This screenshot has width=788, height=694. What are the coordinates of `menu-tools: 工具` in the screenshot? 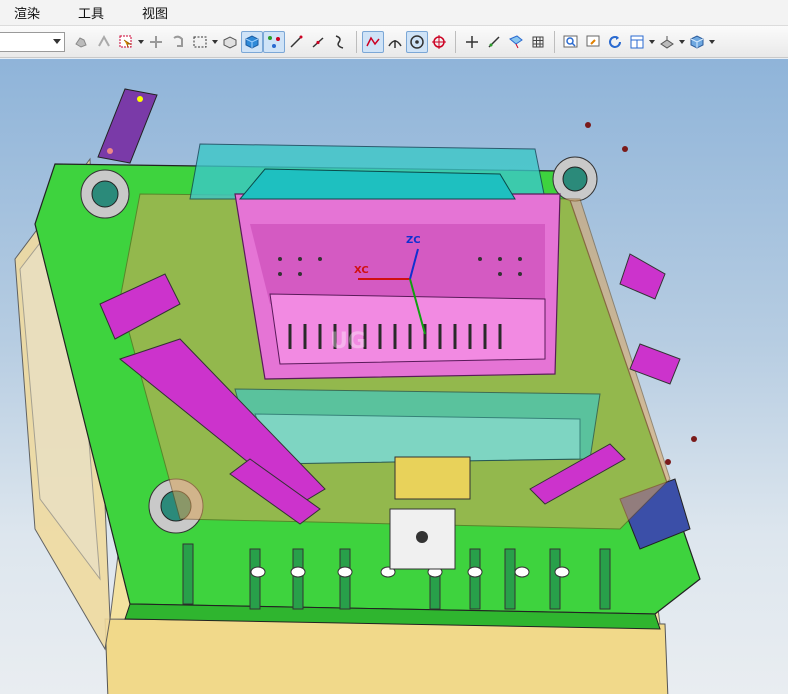 It's located at (91, 12).